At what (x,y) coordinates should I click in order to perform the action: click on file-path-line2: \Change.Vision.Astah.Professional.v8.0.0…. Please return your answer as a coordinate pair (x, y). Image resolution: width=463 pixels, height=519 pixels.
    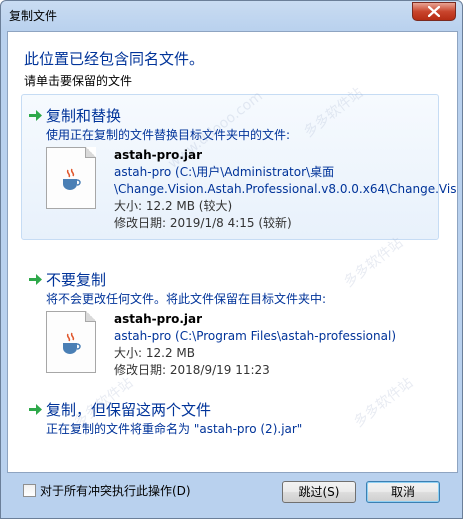
    Looking at the image, I should click on (285, 189).